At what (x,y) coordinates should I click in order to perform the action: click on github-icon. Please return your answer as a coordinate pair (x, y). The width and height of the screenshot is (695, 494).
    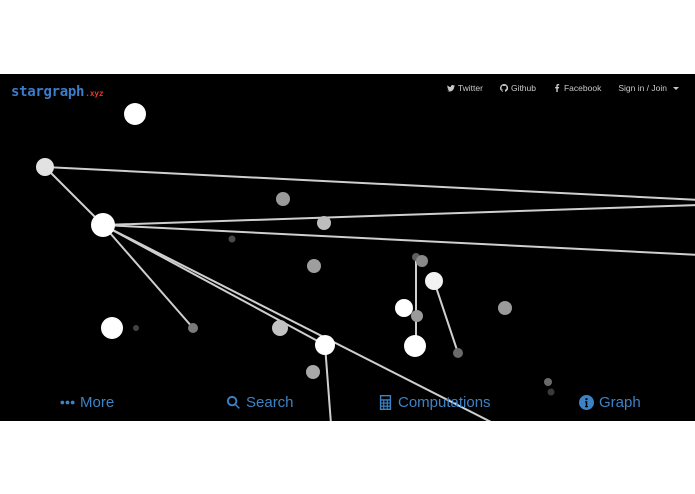
    Looking at the image, I should click on (503, 88).